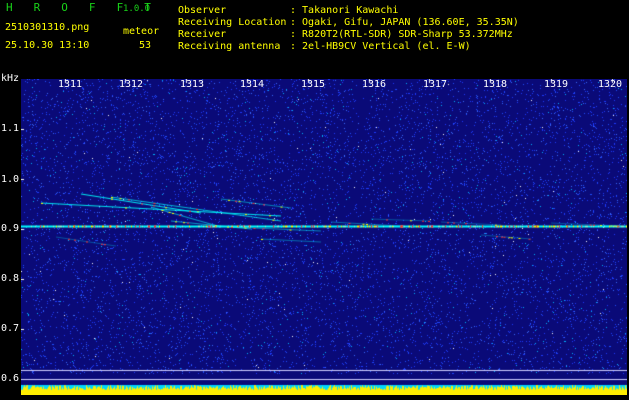  I want to click on x-tick-label: 1311, so click(70, 84).